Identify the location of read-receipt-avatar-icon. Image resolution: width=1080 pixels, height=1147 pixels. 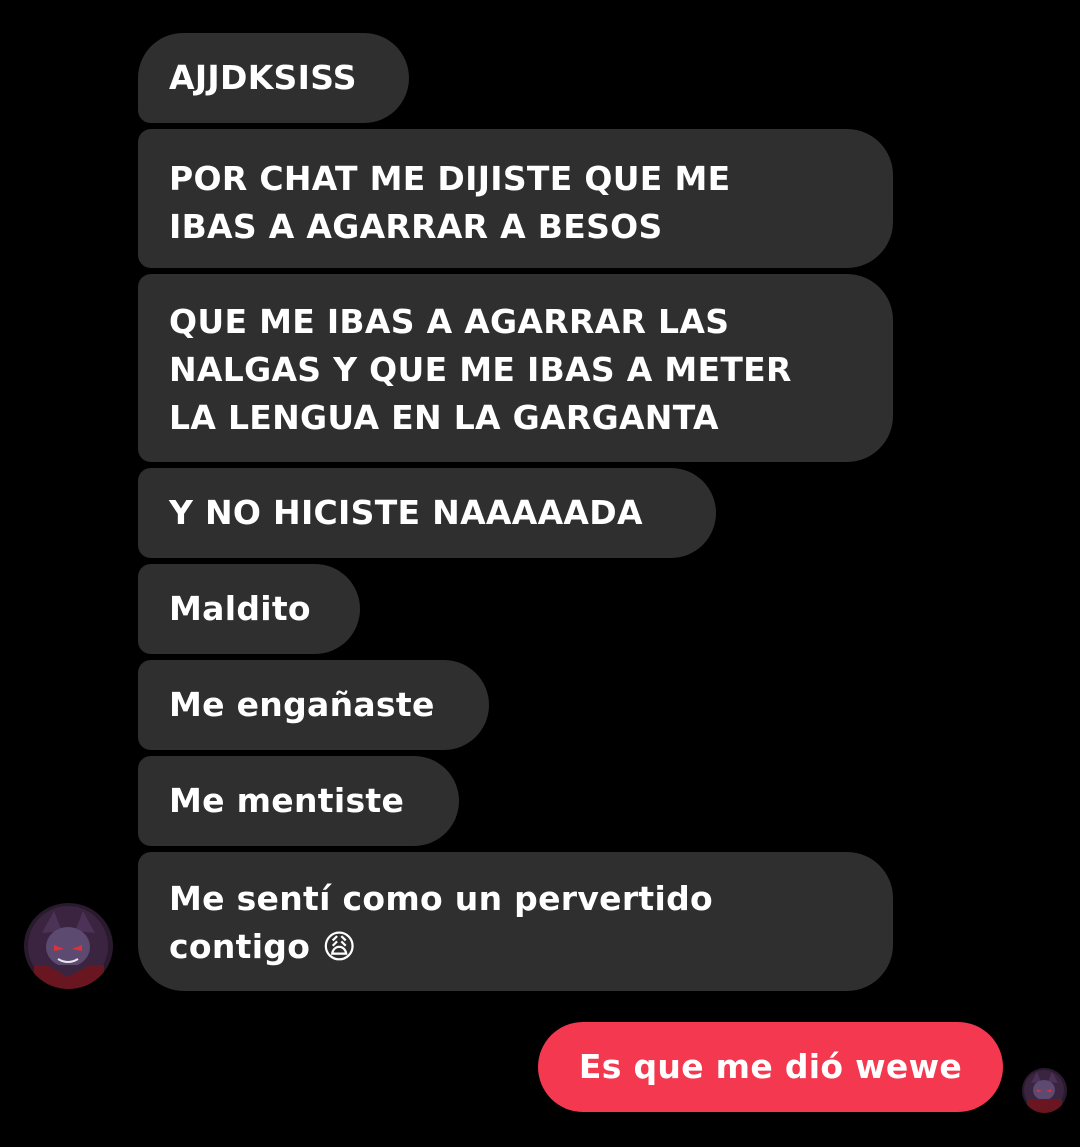
(1044, 1090).